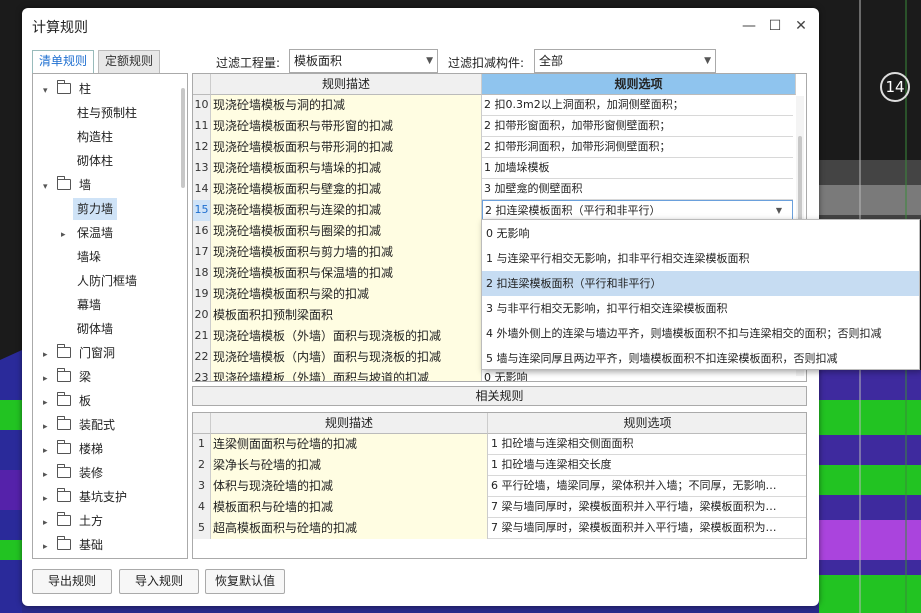  What do you see at coordinates (637, 147) in the screenshot?
I see `rule-option: 2 扣带形洞面积，加带形洞侧壁面积；` at bounding box center [637, 147].